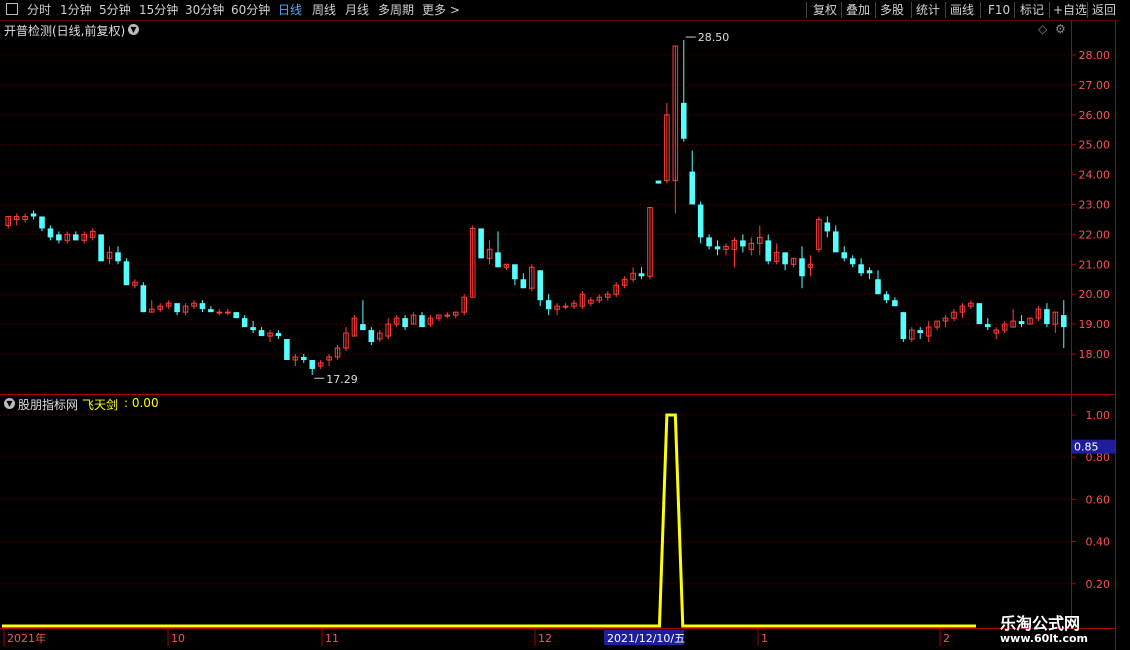 This screenshot has width=1130, height=650. What do you see at coordinates (1040, 623) in the screenshot?
I see `watermark-title: 乐淘公式网` at bounding box center [1040, 623].